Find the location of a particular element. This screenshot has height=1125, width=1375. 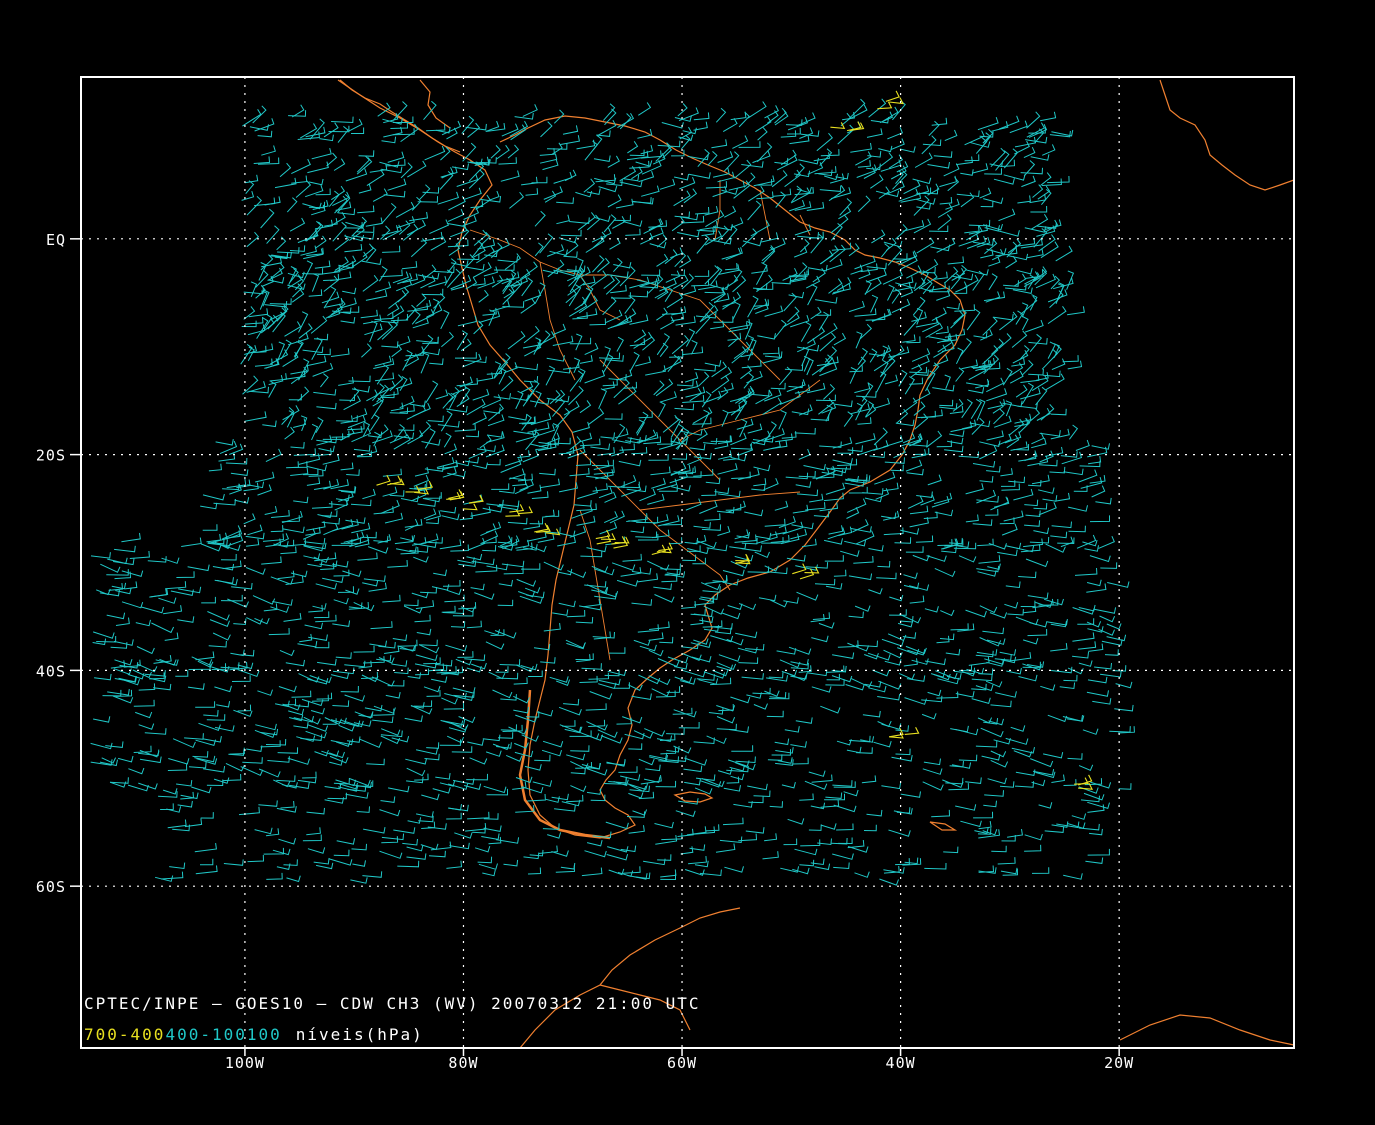

legend-line: 700-400400-100100 níveis(hPa) is located at coordinates (254, 1034).